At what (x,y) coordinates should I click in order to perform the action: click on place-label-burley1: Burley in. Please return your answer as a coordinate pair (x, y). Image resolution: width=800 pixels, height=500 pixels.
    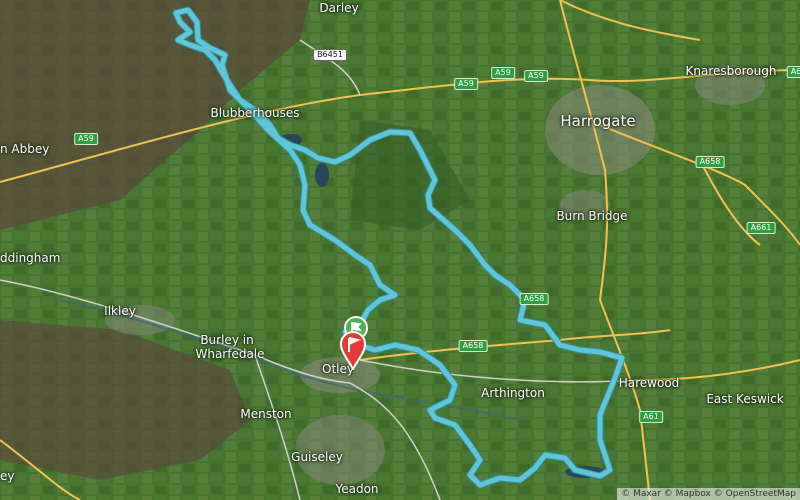
    Looking at the image, I should click on (227, 340).